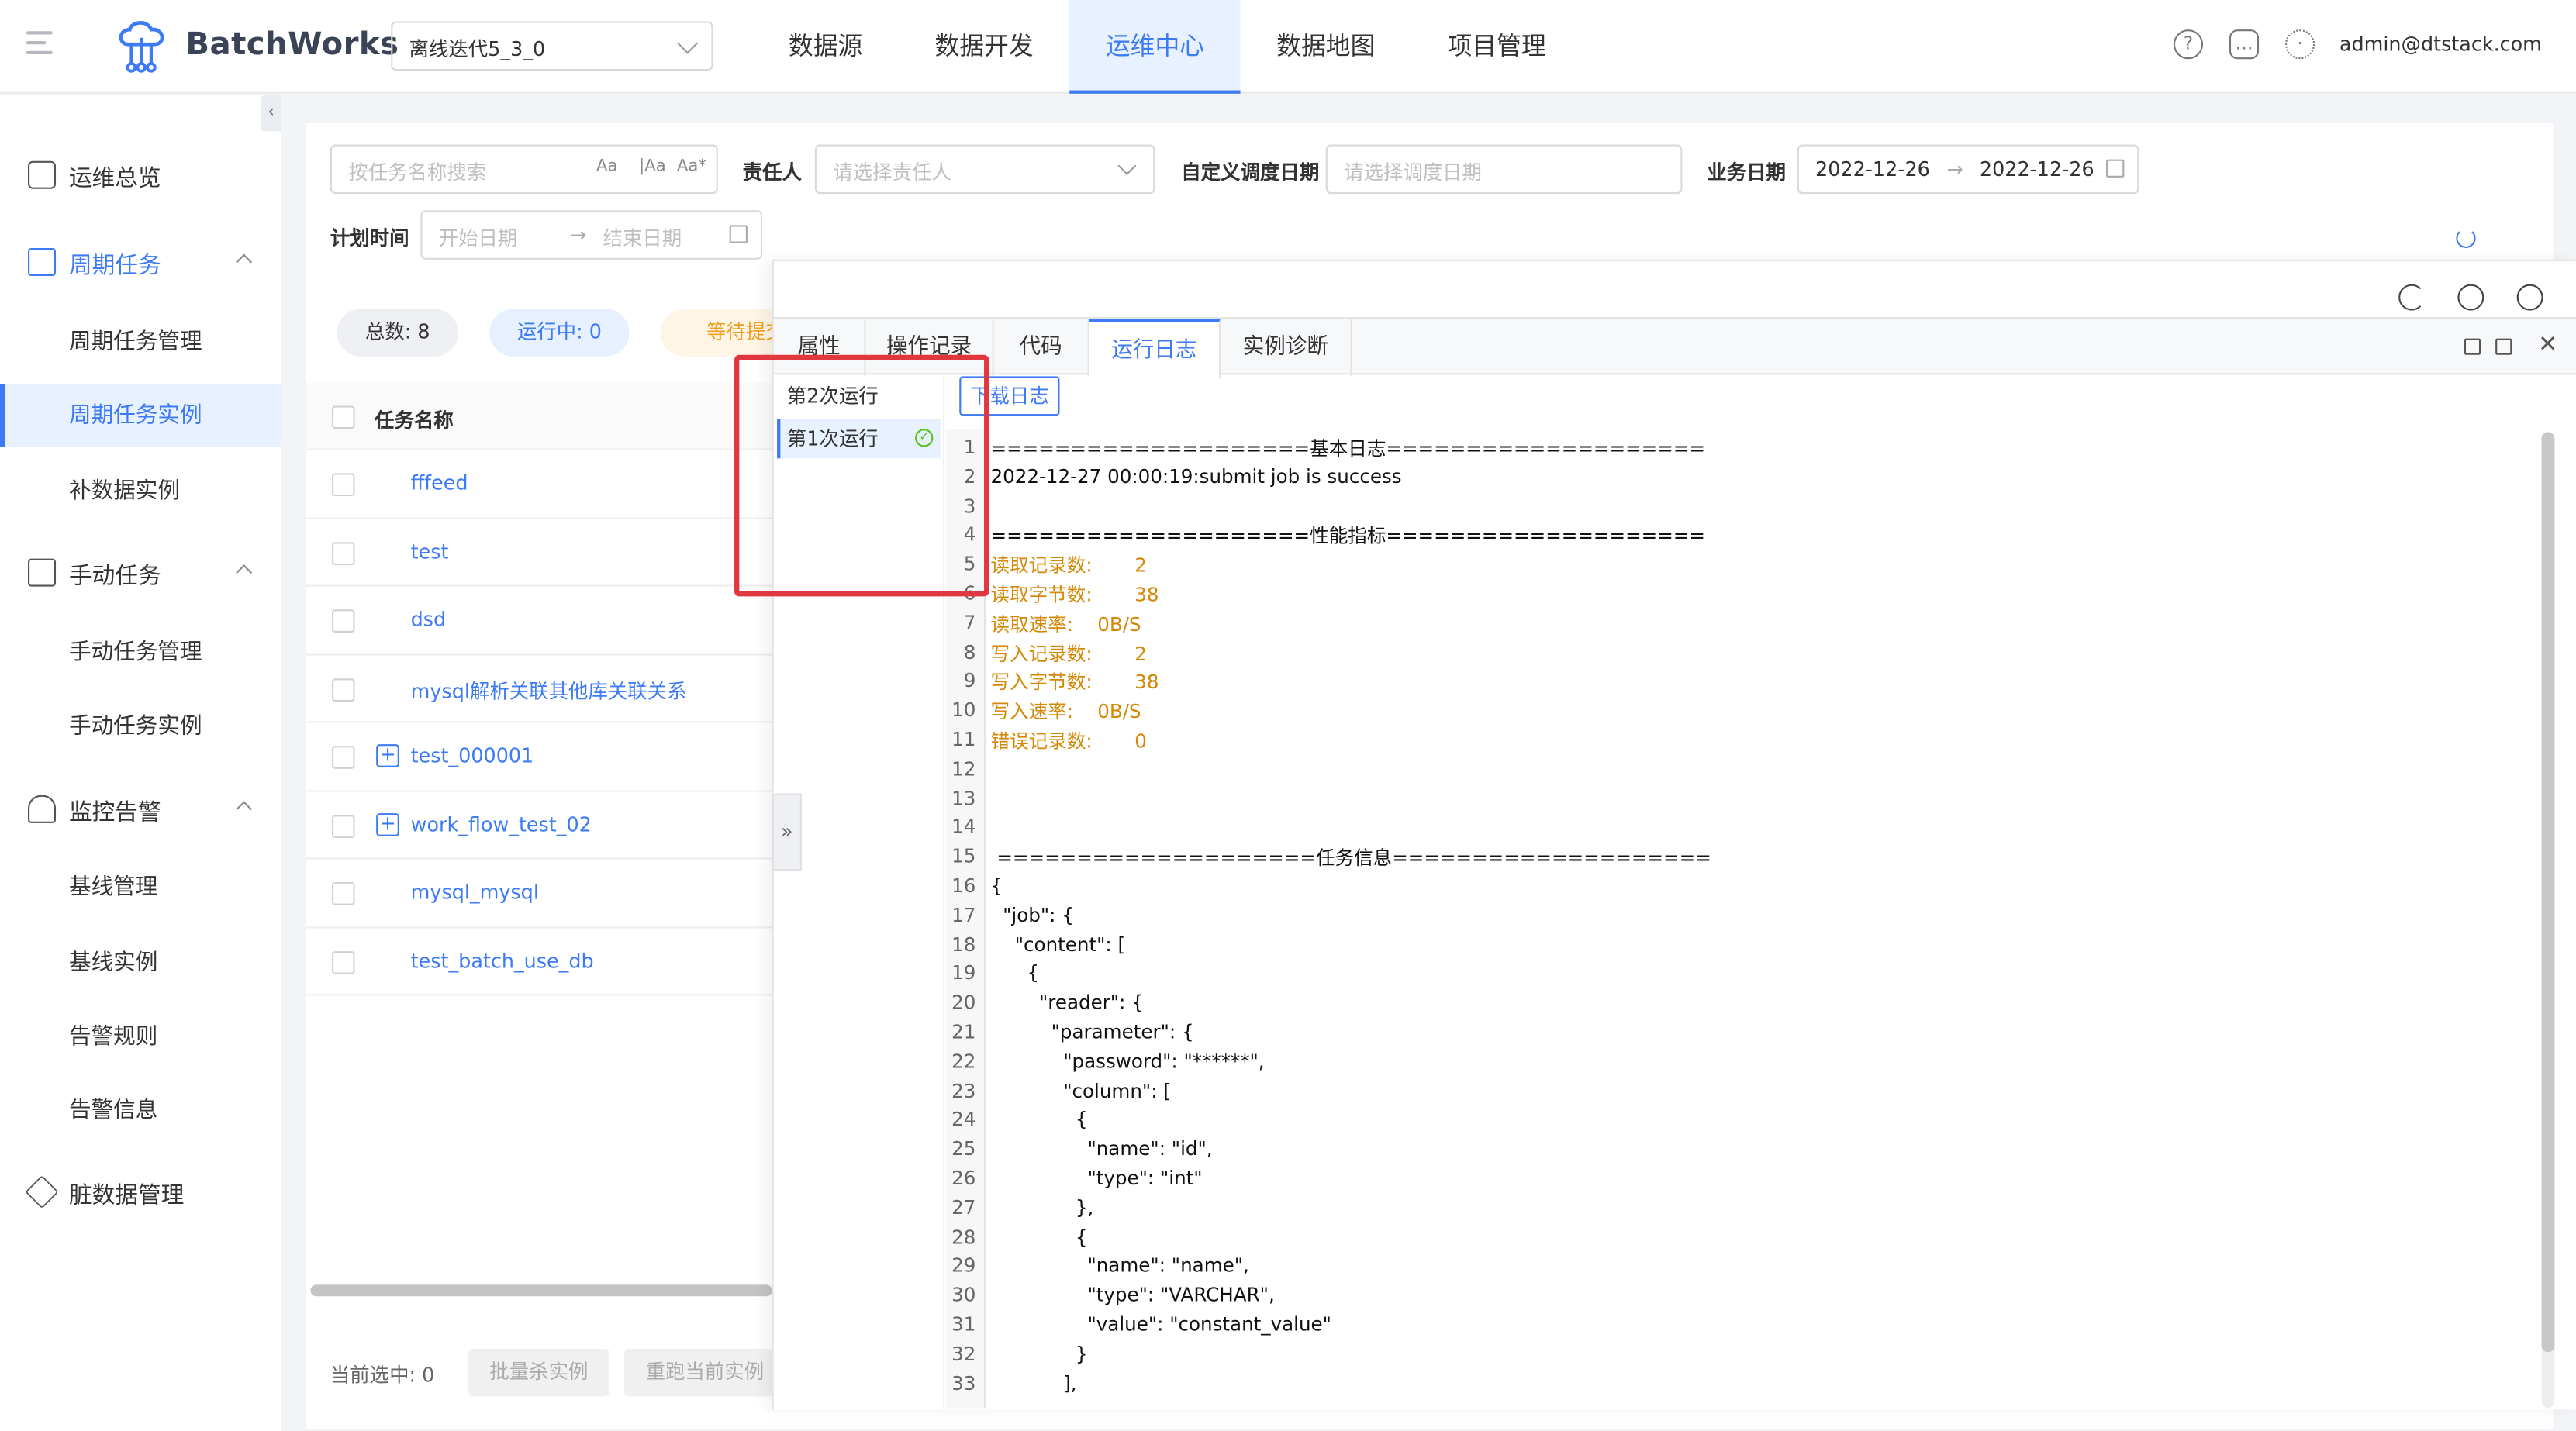 Image resolution: width=2576 pixels, height=1431 pixels. What do you see at coordinates (1743, 1239) in the screenshot?
I see `log-line: 28 {` at bounding box center [1743, 1239].